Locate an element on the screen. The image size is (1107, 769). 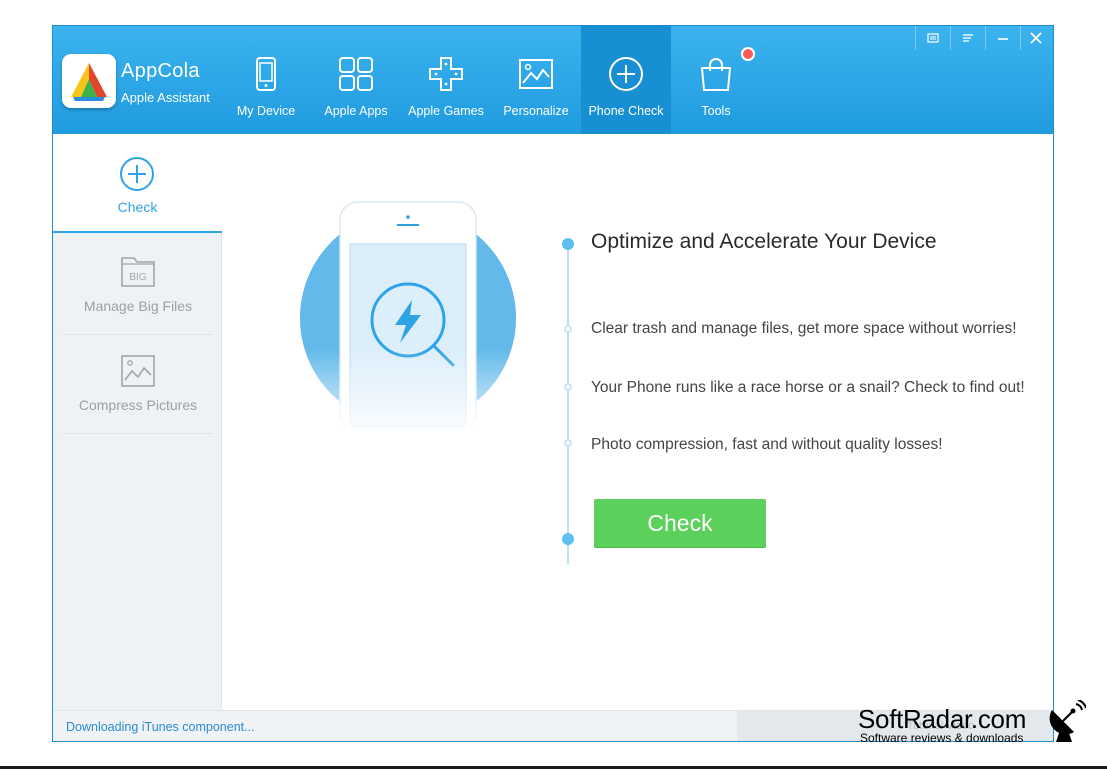
nav-label: Apple Games is located at coordinates (446, 111).